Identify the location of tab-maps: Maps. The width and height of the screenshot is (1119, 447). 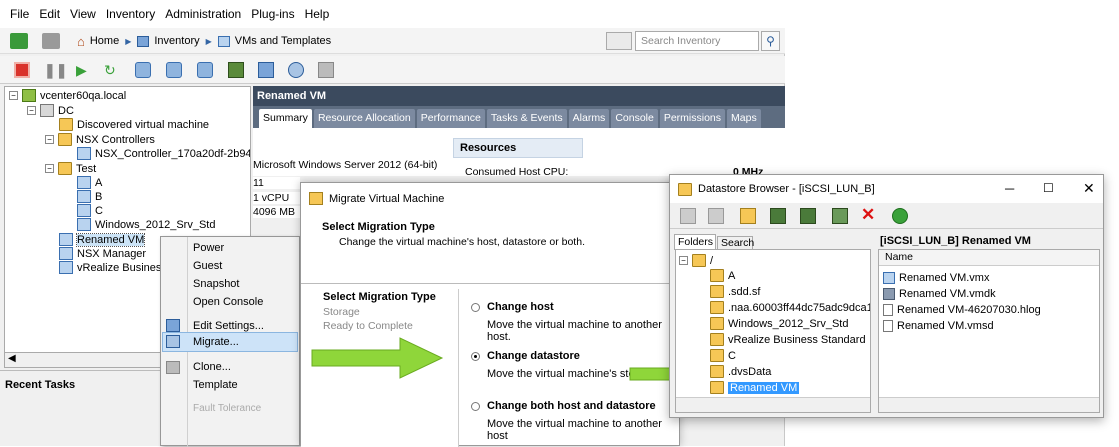
(744, 118).